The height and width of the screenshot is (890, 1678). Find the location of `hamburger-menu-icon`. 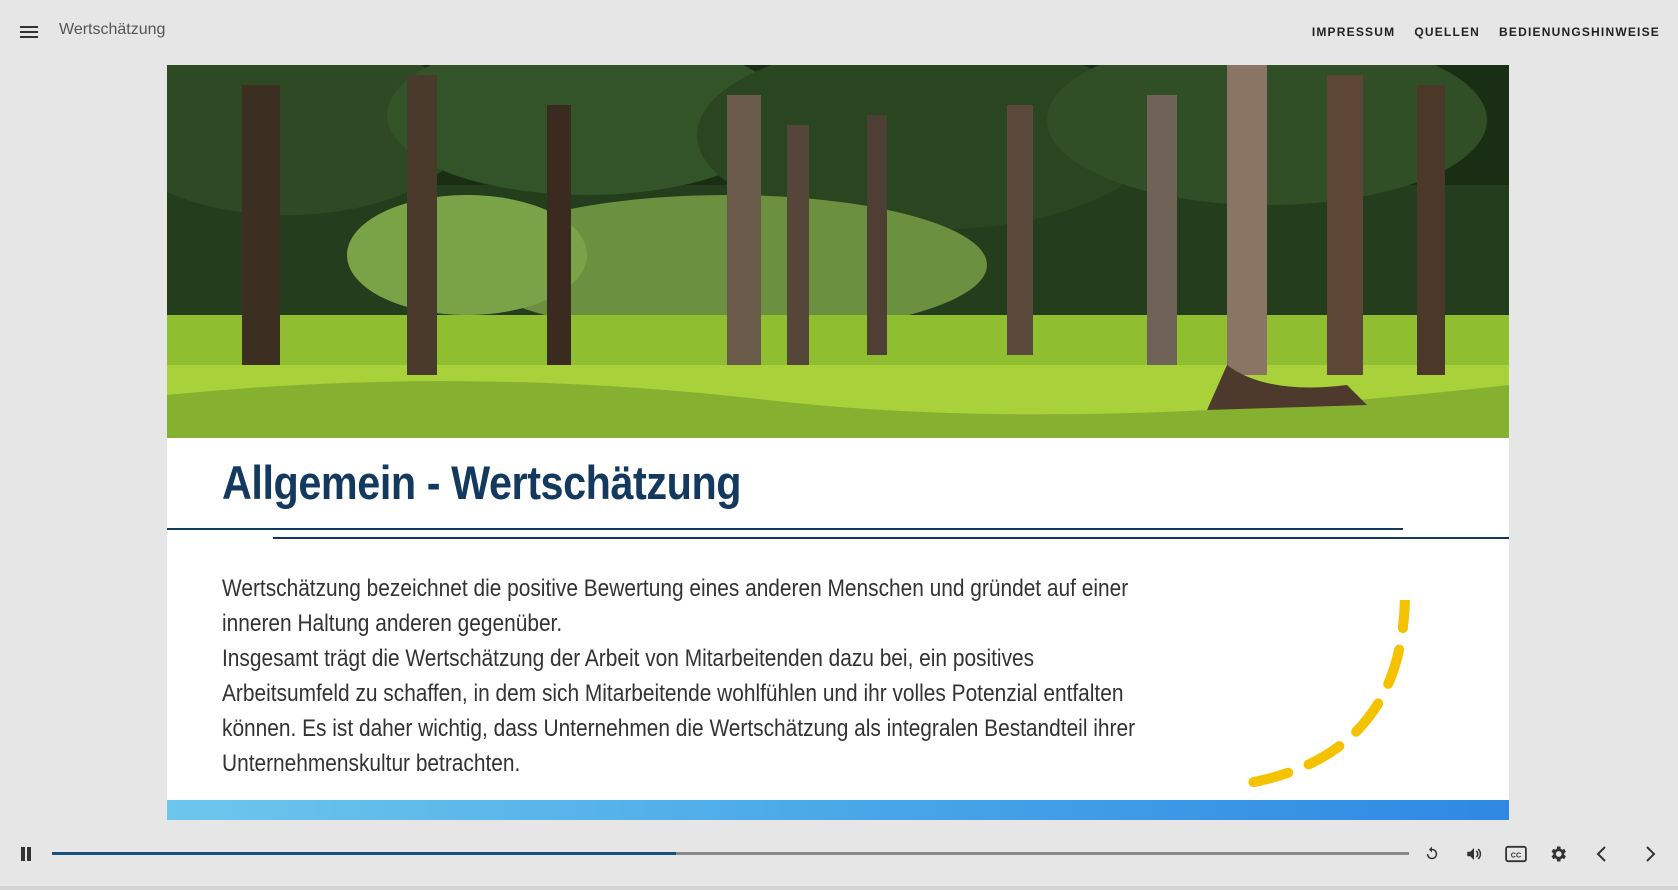

hamburger-menu-icon is located at coordinates (31, 32).